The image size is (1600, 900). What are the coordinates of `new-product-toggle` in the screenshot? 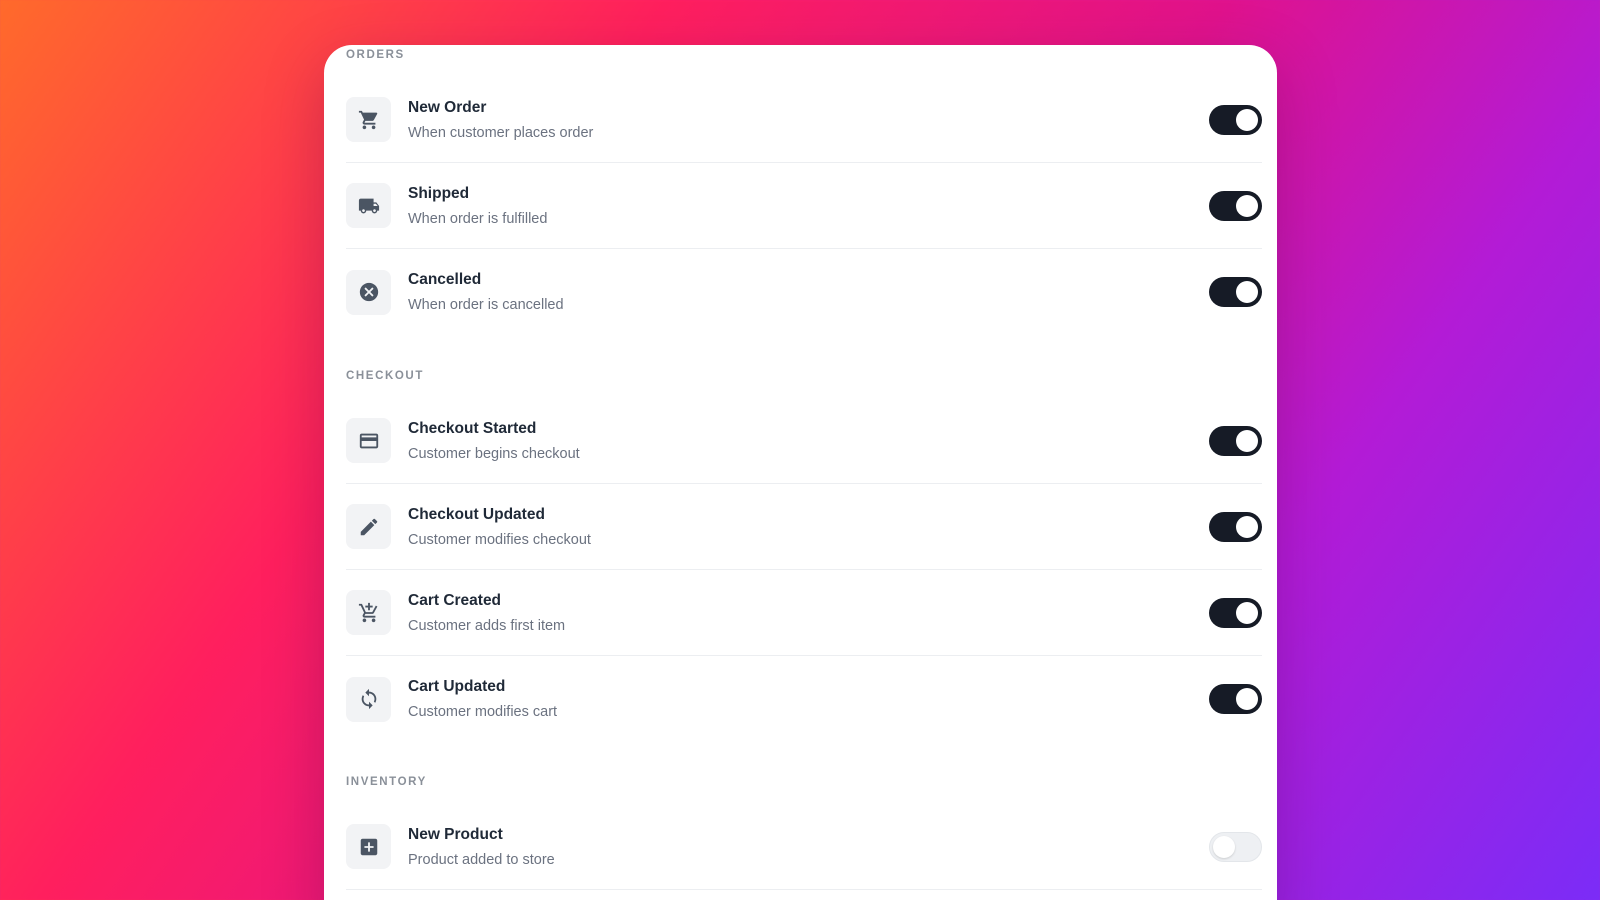 It's located at (1235, 846).